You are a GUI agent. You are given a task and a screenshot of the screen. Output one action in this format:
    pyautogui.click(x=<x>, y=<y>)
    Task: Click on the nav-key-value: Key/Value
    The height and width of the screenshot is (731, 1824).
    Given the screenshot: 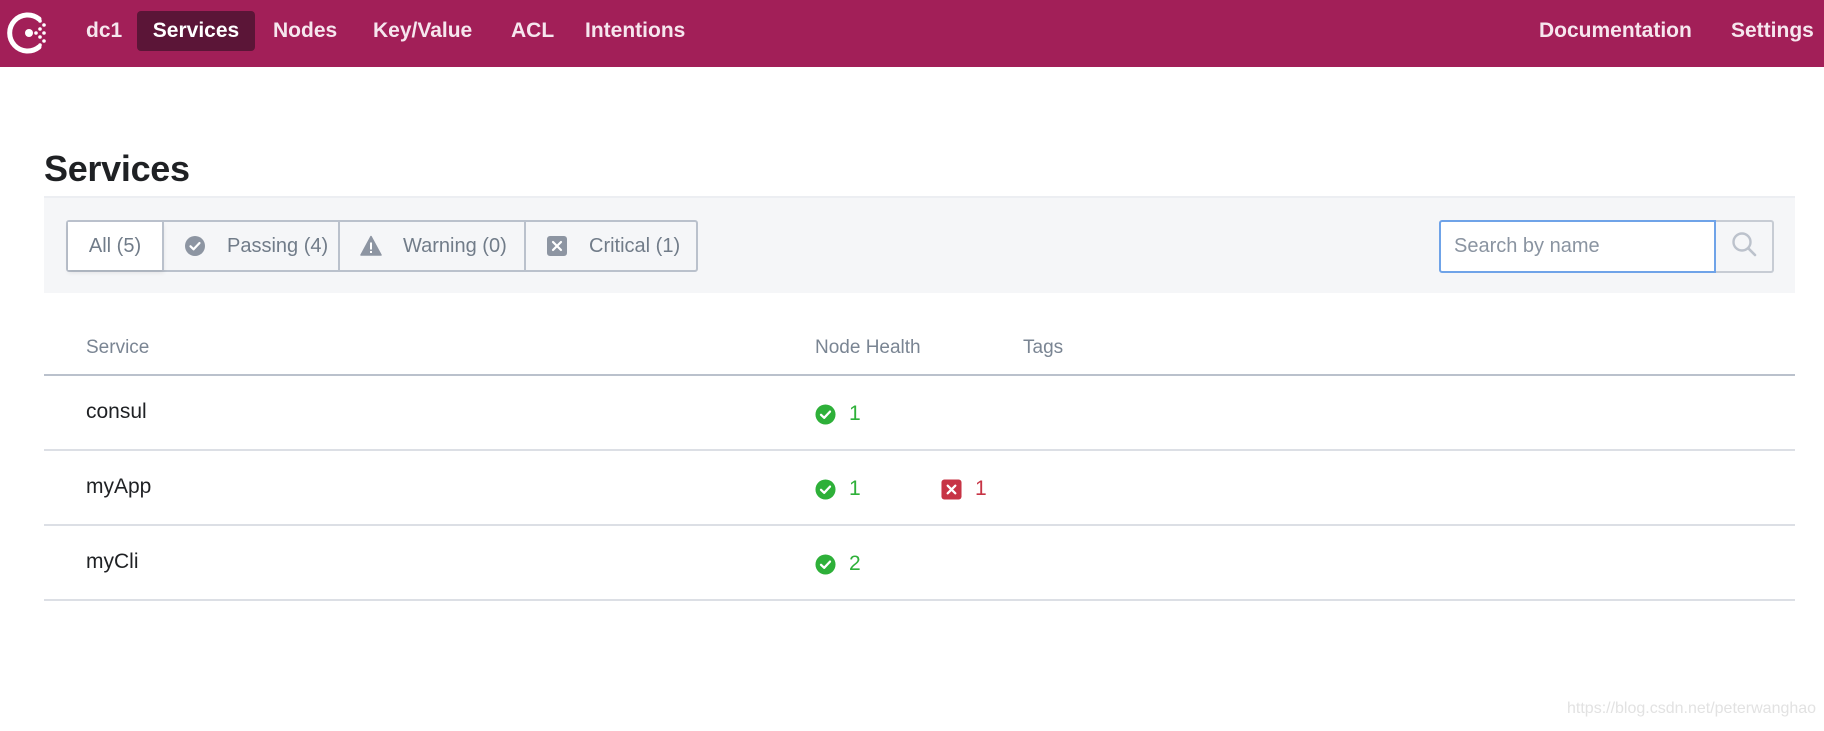 What is the action you would take?
    pyautogui.click(x=422, y=31)
    